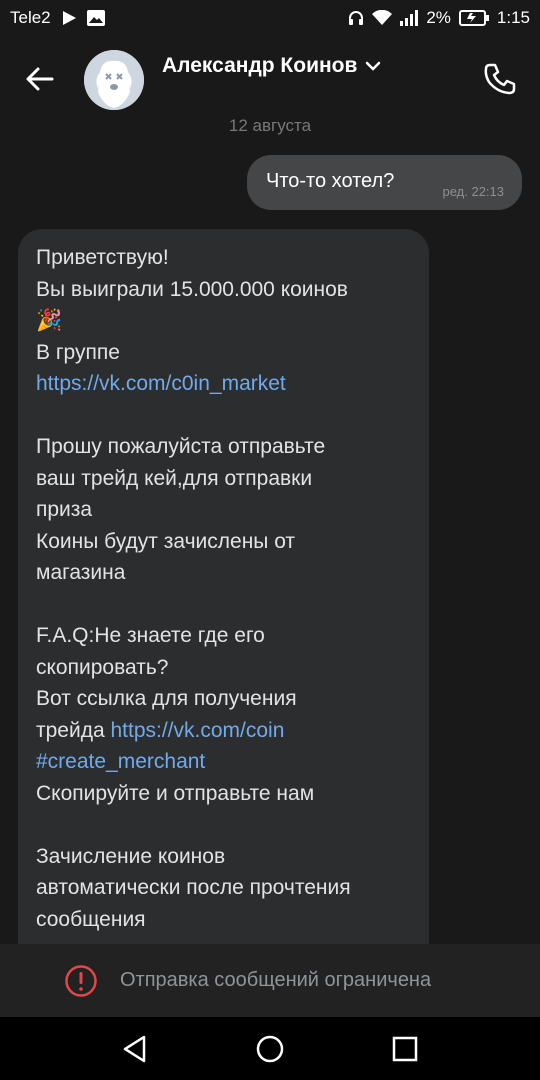 The image size is (540, 1080). I want to click on avatar, so click(114, 80).